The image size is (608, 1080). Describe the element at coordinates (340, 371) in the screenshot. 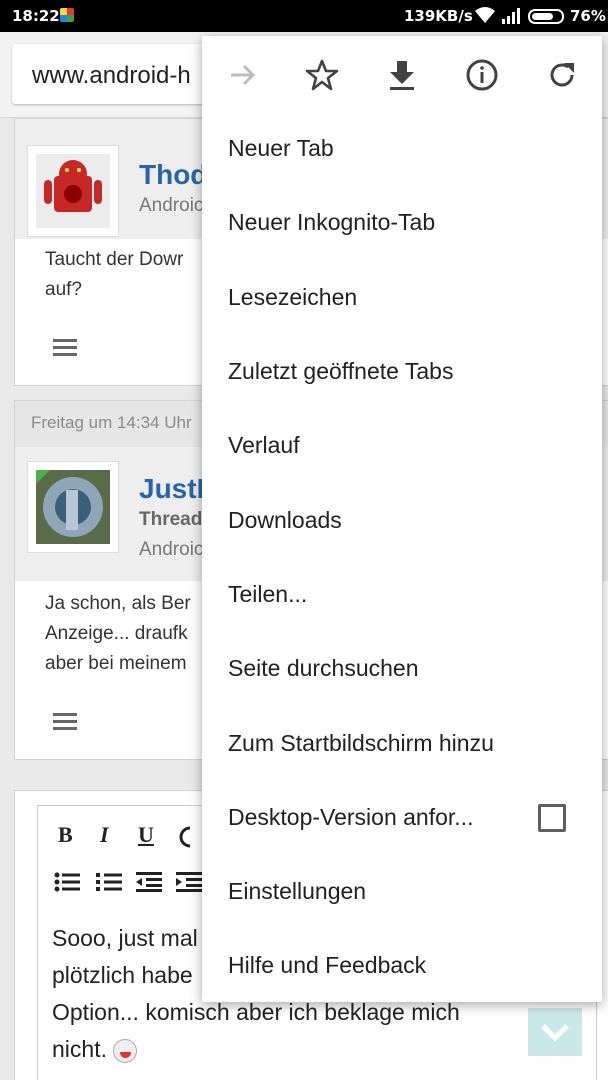

I see `menu-item-recent-tabs: Zuletzt geöffnete Tabs` at that location.